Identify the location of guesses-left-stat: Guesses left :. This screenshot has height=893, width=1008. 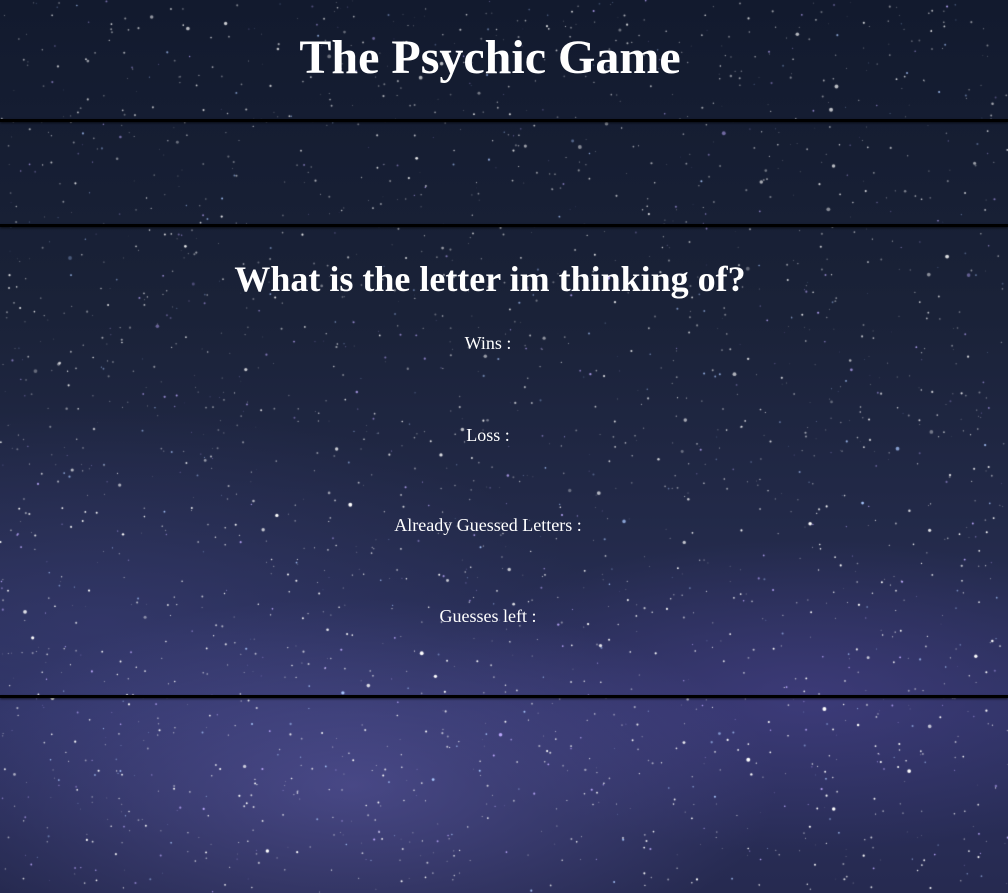
(490, 616).